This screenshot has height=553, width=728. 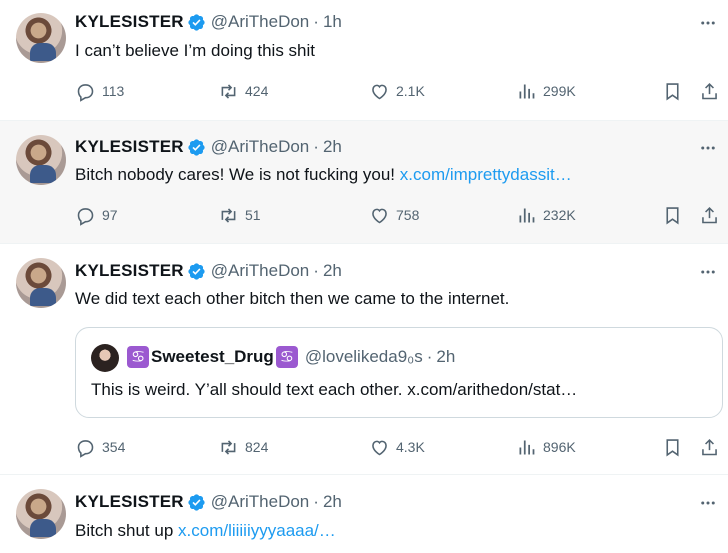 What do you see at coordinates (239, 215) in the screenshot?
I see `repost-button: 51` at bounding box center [239, 215].